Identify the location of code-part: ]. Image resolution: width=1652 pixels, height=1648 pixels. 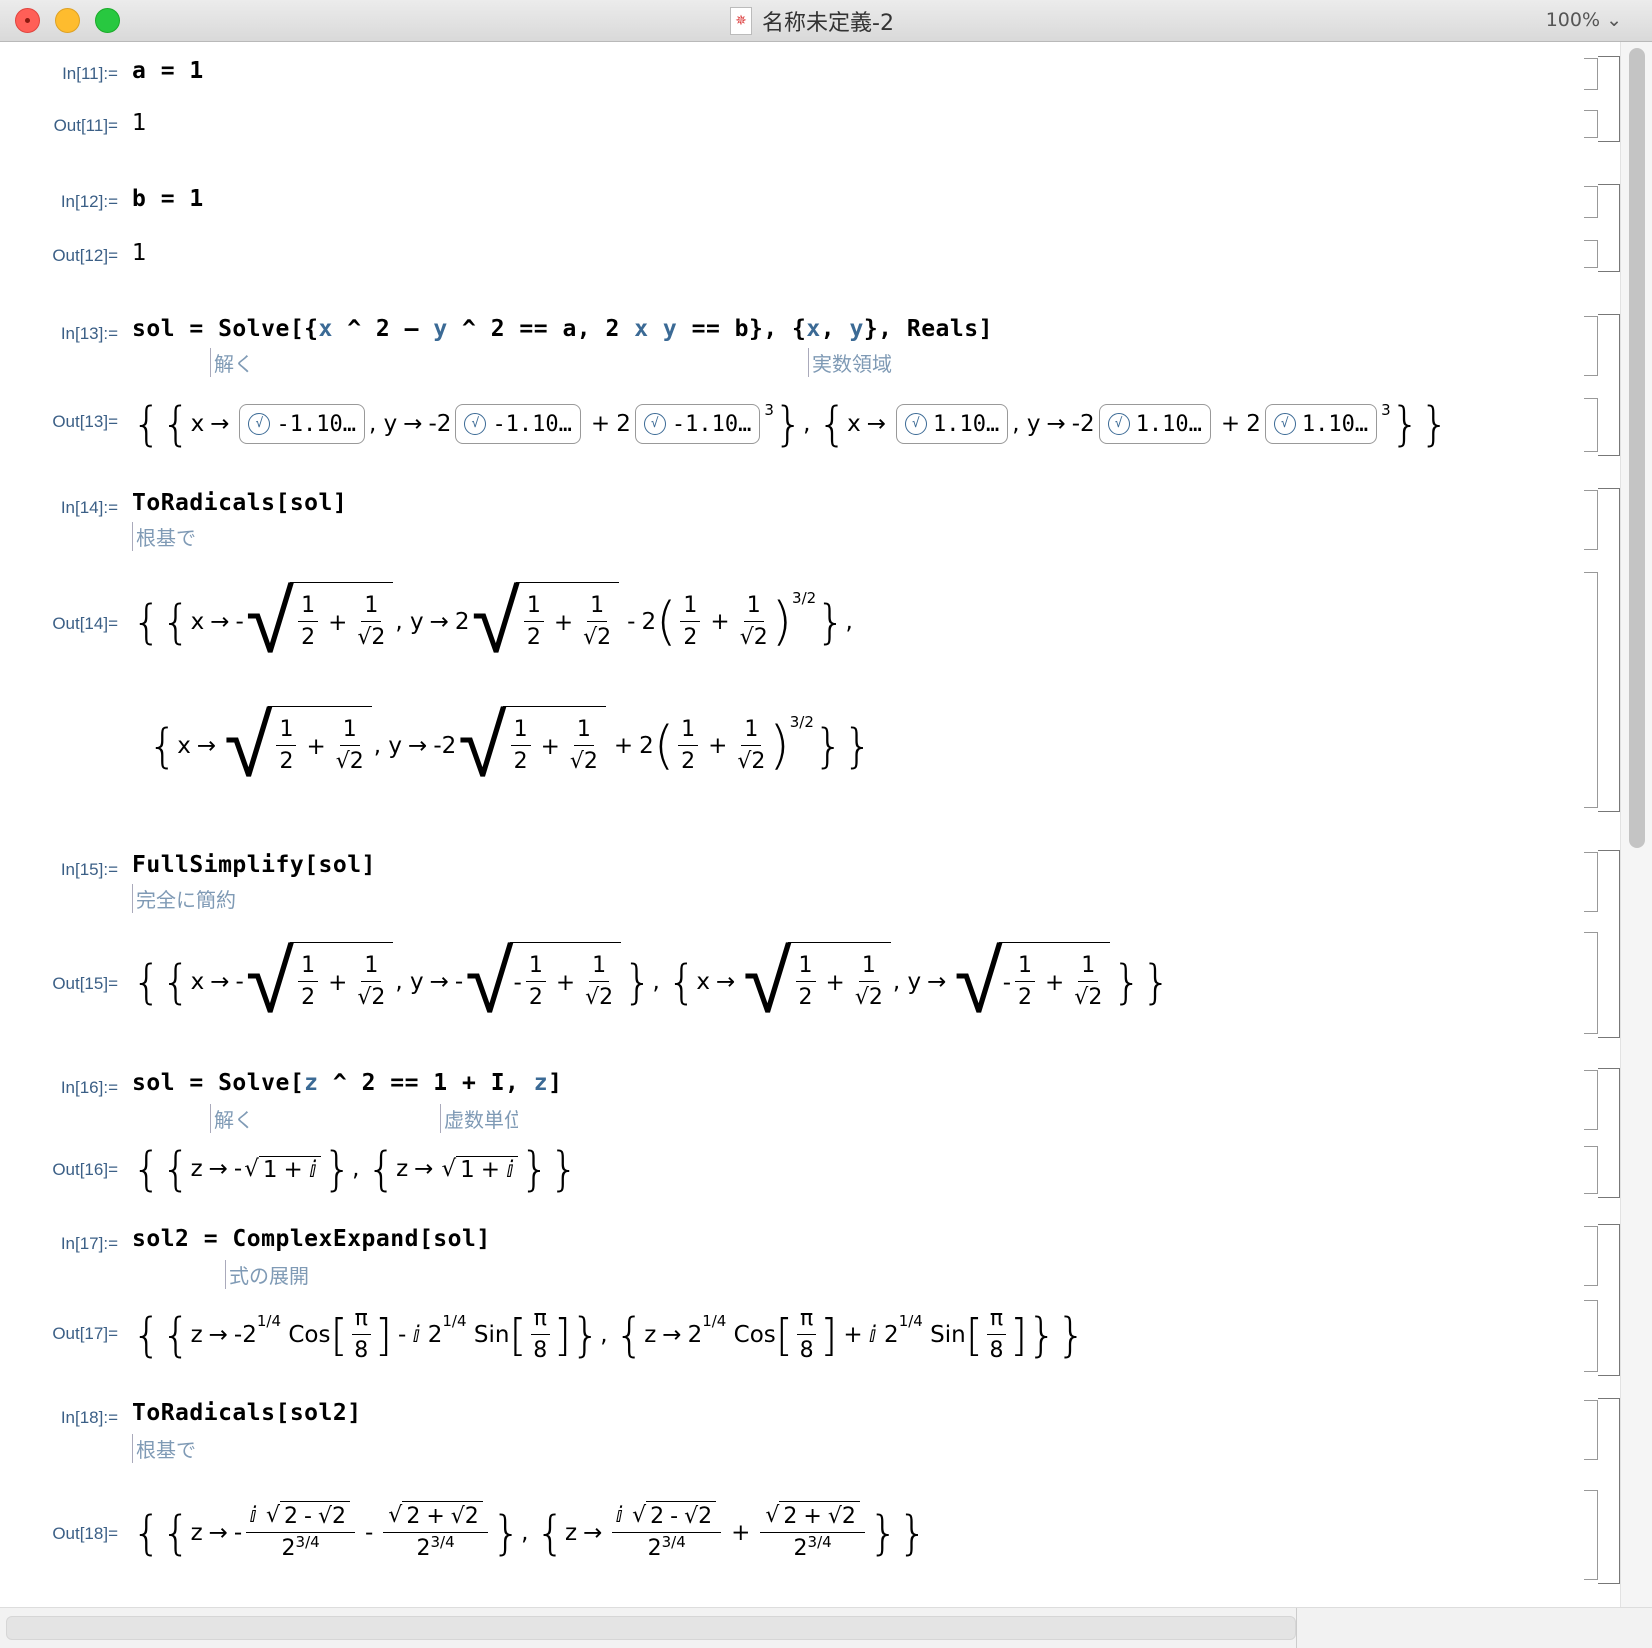
(555, 1083).